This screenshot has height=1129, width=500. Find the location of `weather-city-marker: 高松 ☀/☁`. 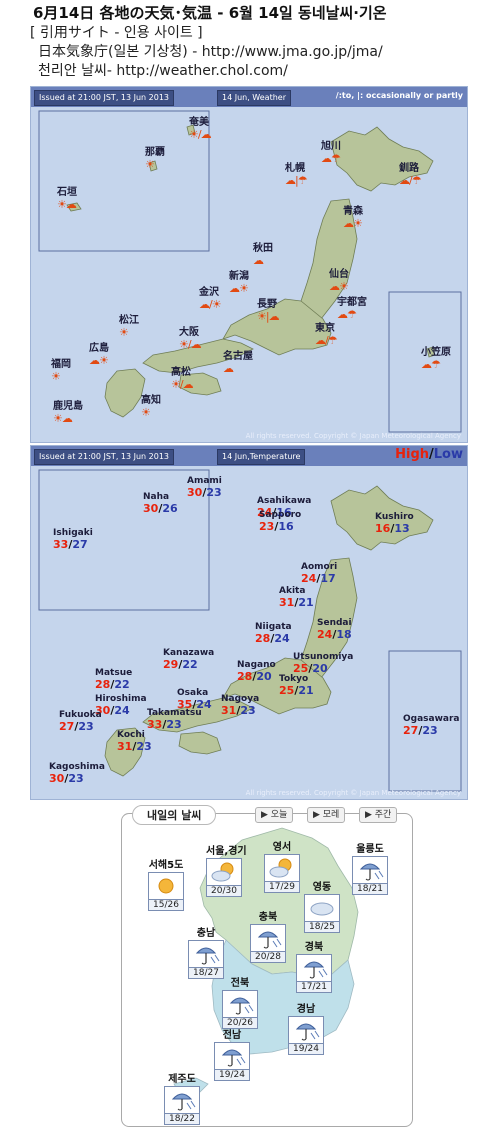

weather-city-marker: 高松 ☀/☁ is located at coordinates (182, 377).